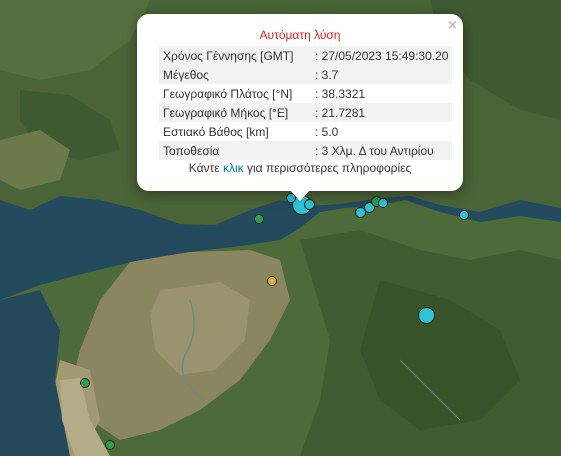 This screenshot has width=561, height=456. I want to click on row-value: : 38.3321, so click(340, 93).